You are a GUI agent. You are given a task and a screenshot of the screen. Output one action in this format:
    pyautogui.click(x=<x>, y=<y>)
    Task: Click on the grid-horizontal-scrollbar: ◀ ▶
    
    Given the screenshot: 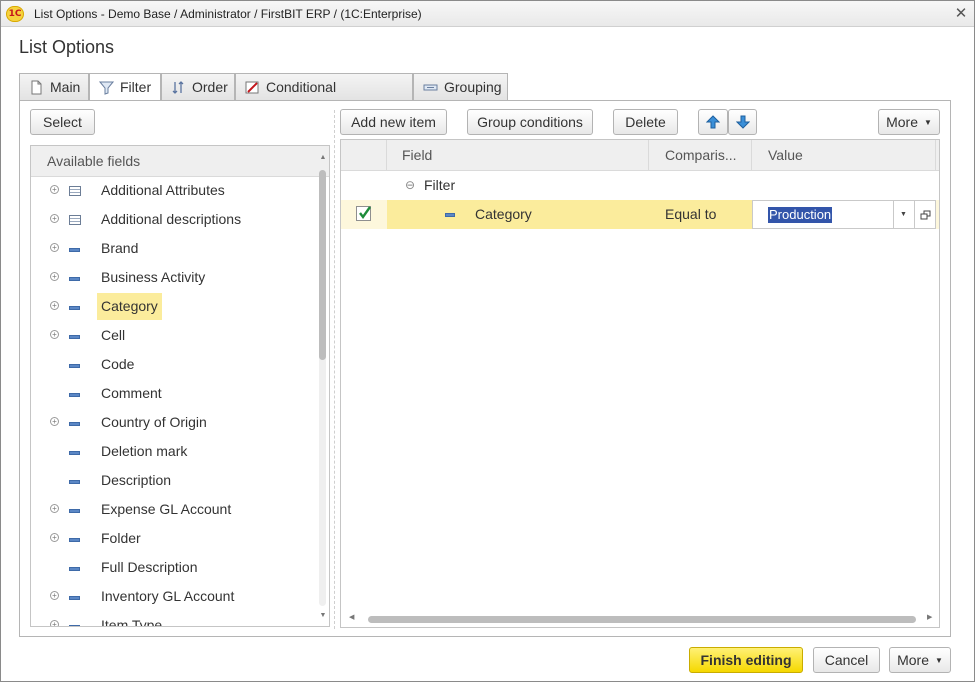 What is the action you would take?
    pyautogui.click(x=640, y=619)
    